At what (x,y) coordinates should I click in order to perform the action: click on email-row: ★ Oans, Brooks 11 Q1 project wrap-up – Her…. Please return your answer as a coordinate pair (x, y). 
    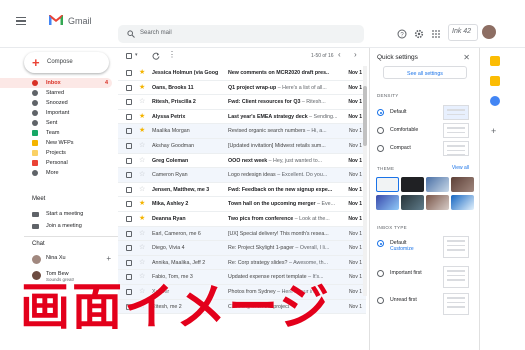
    Looking at the image, I should click on (242, 88).